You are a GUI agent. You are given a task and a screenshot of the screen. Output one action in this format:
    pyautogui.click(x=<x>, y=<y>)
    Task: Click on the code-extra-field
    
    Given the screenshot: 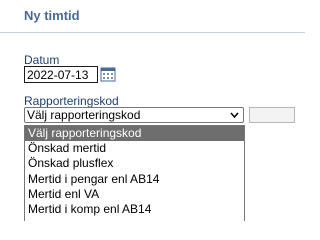 What is the action you would take?
    pyautogui.click(x=272, y=115)
    